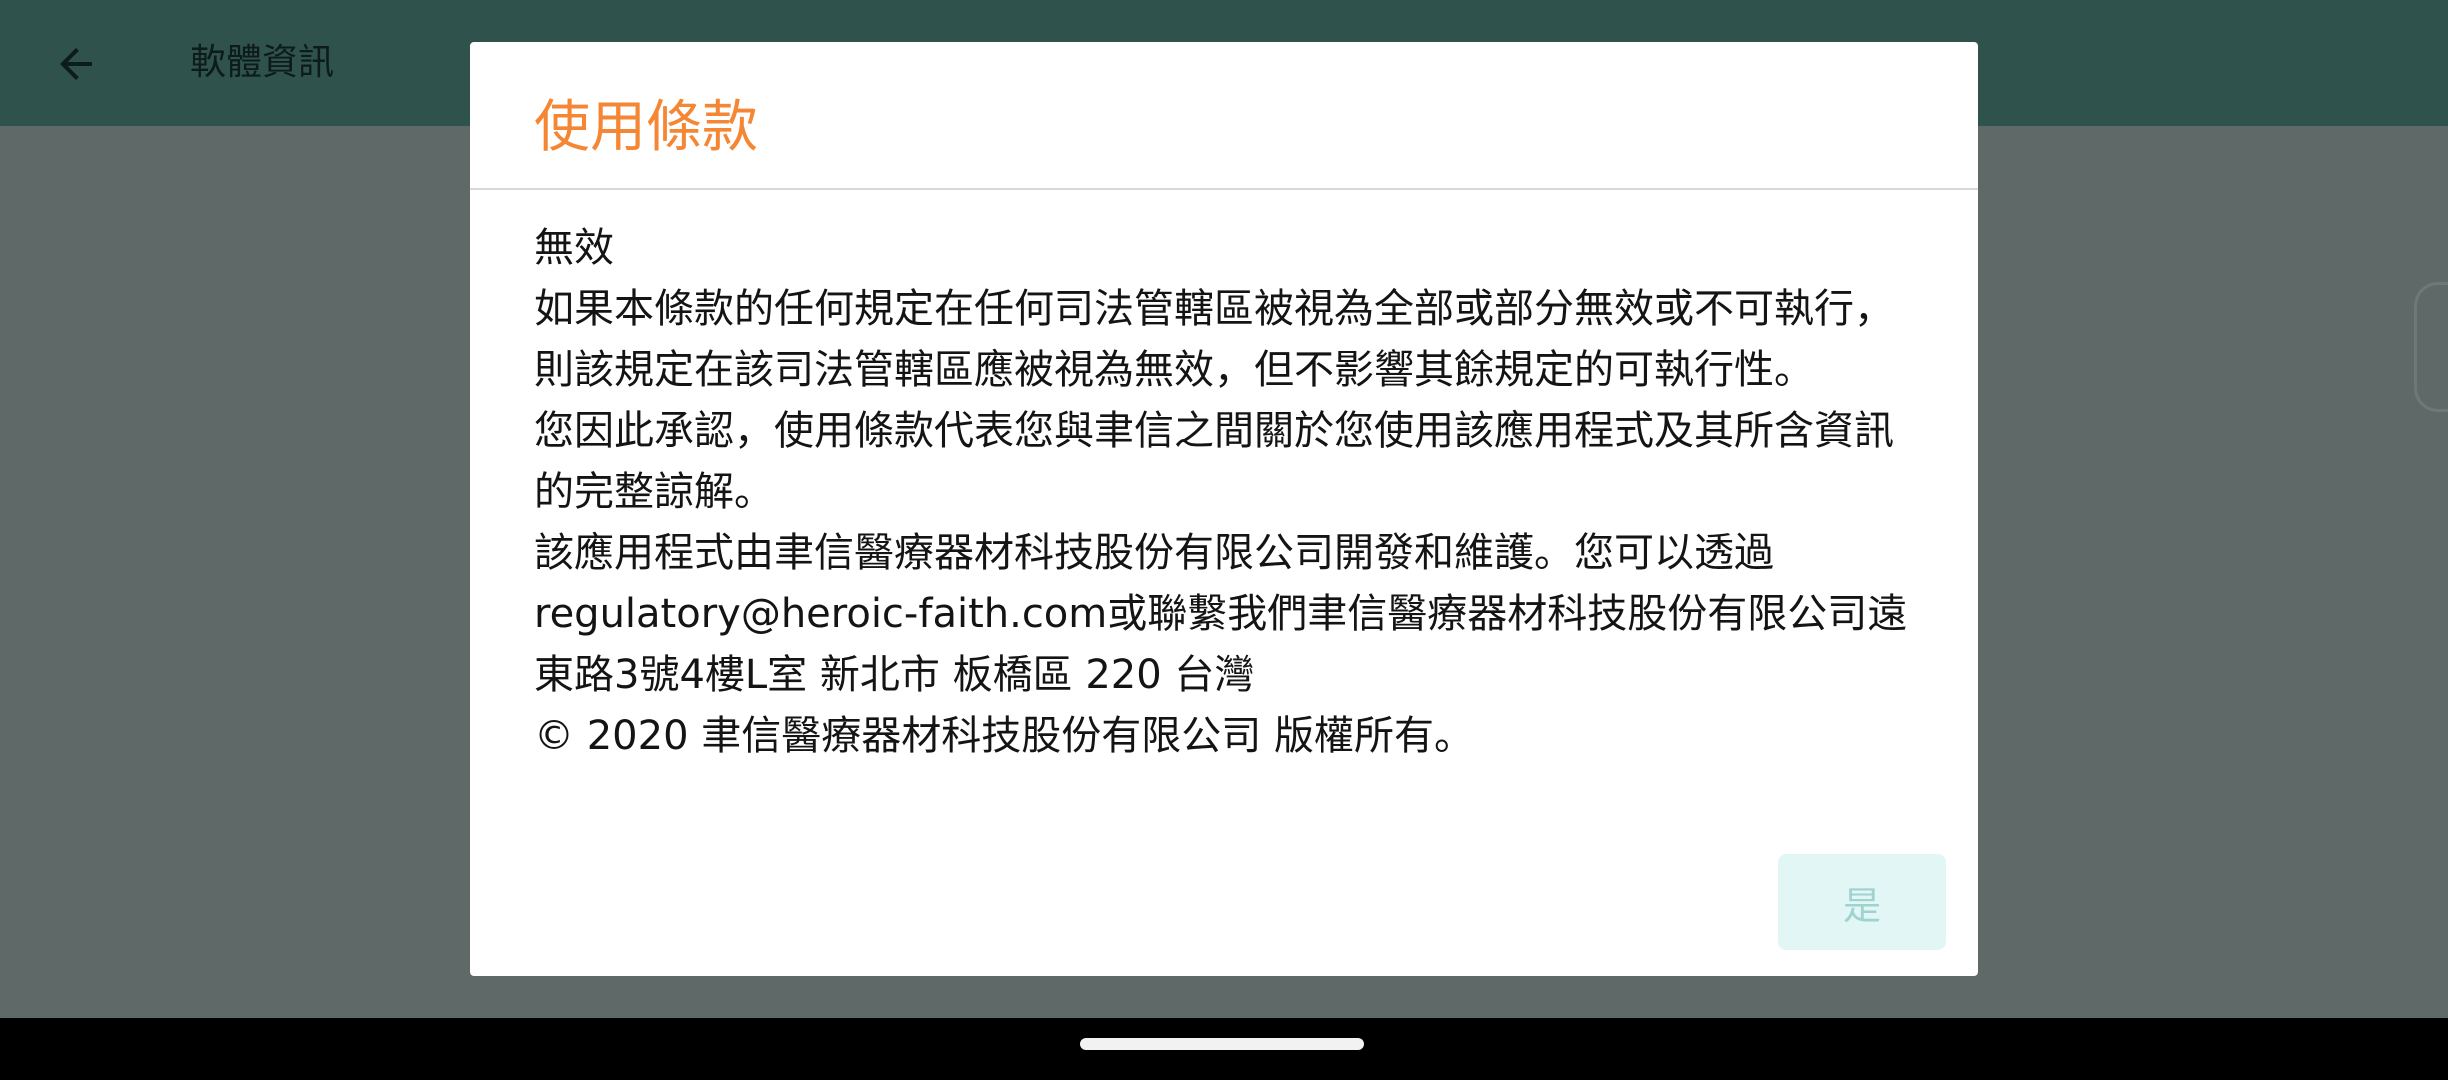 The image size is (2448, 1080). What do you see at coordinates (1222, 1044) in the screenshot?
I see `home-gesture-handle` at bounding box center [1222, 1044].